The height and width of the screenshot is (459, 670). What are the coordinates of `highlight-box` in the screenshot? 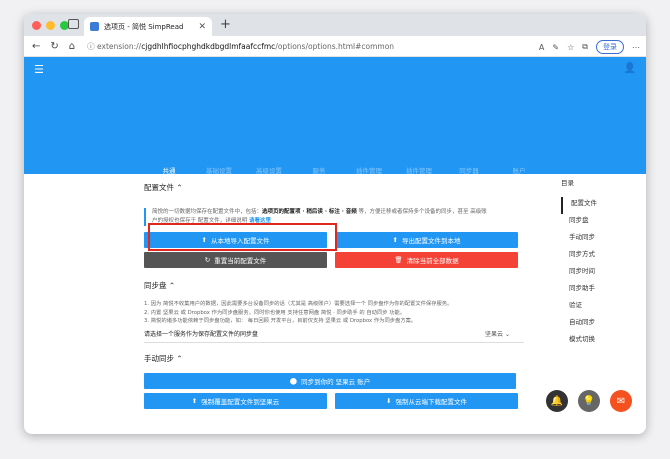 It's located at (242, 237).